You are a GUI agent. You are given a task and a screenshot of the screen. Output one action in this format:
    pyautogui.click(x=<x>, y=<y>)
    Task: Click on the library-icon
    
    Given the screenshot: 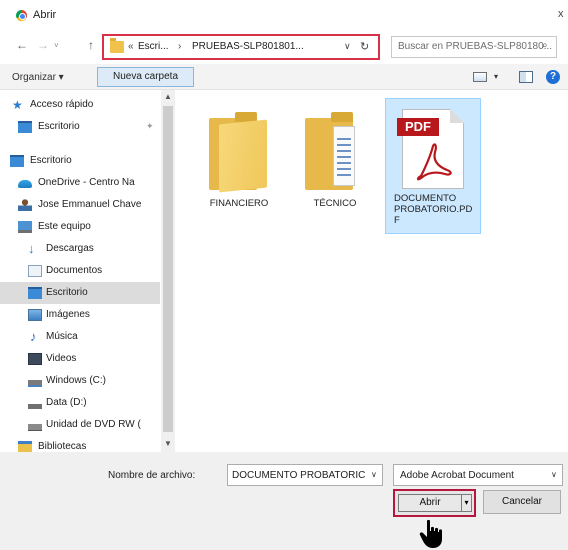 What is the action you would take?
    pyautogui.click(x=25, y=446)
    